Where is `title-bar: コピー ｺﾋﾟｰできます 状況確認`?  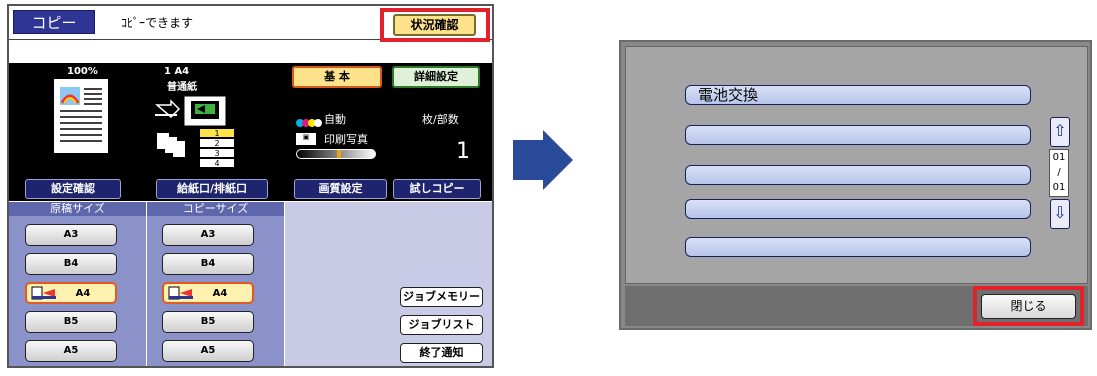
title-bar: コピー ｺﾋﾟｰできます 状況確認 is located at coordinates (250, 24).